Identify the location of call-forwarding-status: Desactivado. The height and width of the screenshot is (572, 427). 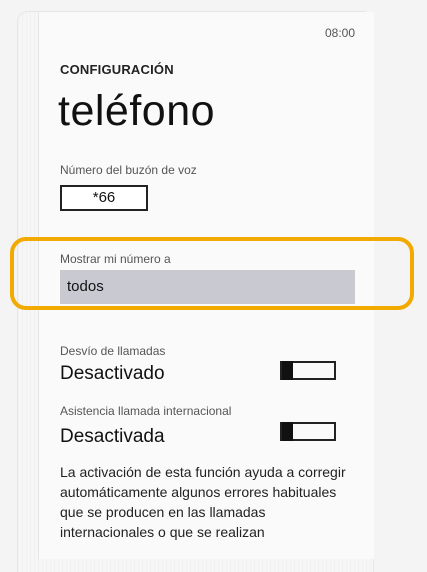
(112, 373).